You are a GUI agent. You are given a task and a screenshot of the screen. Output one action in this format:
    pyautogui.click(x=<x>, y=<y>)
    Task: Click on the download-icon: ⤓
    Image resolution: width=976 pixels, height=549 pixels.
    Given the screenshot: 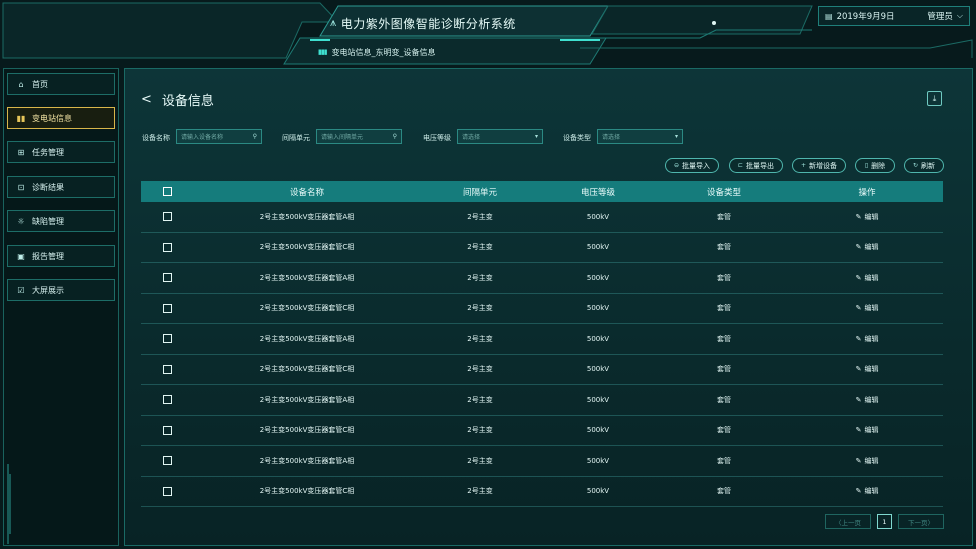 What is the action you would take?
    pyautogui.click(x=934, y=98)
    